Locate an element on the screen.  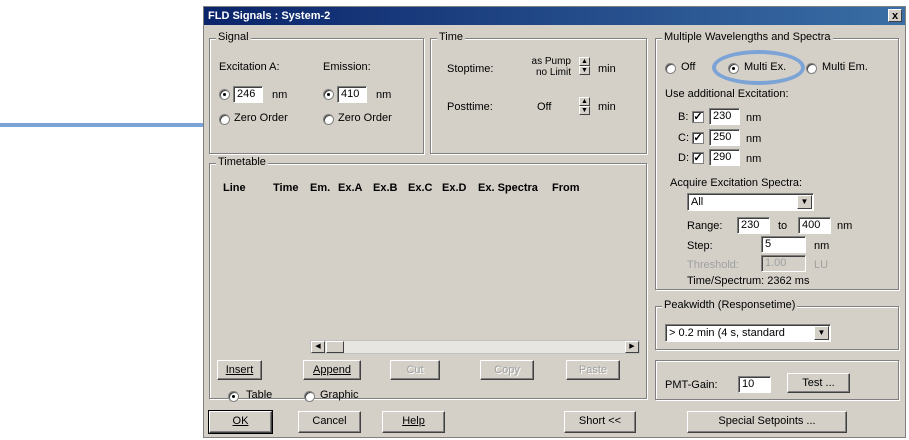
column-header-ex-spectra: Ex. Spectra is located at coordinates (508, 188).